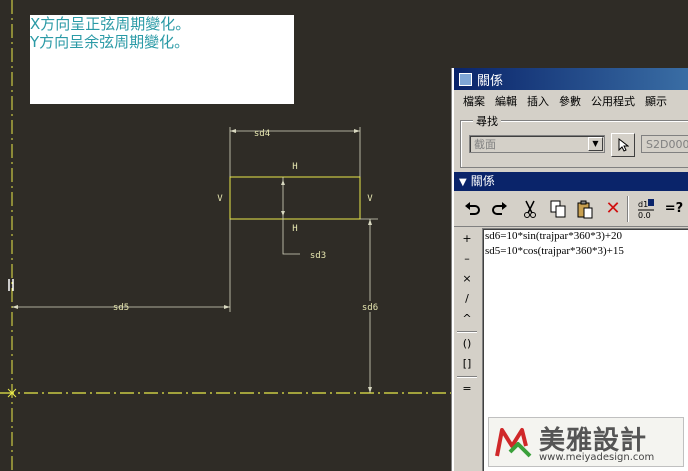 The height and width of the screenshot is (471, 688). I want to click on menu-file: 檔案, so click(474, 101).